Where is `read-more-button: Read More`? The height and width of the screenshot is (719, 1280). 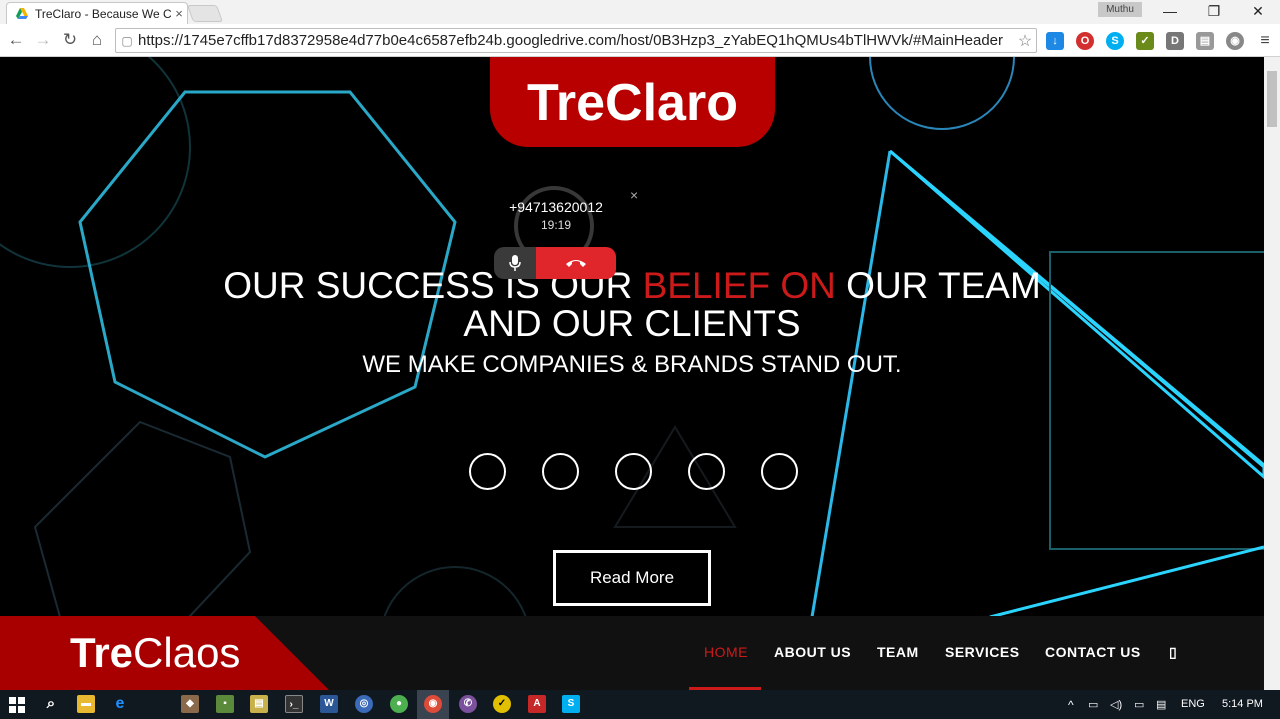 read-more-button: Read More is located at coordinates (632, 578).